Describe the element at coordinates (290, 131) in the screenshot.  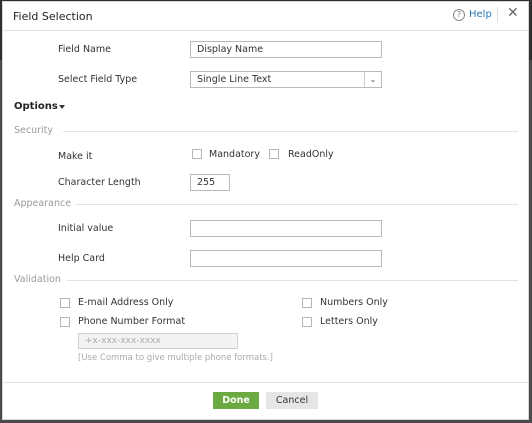
I see `security-divider` at that location.